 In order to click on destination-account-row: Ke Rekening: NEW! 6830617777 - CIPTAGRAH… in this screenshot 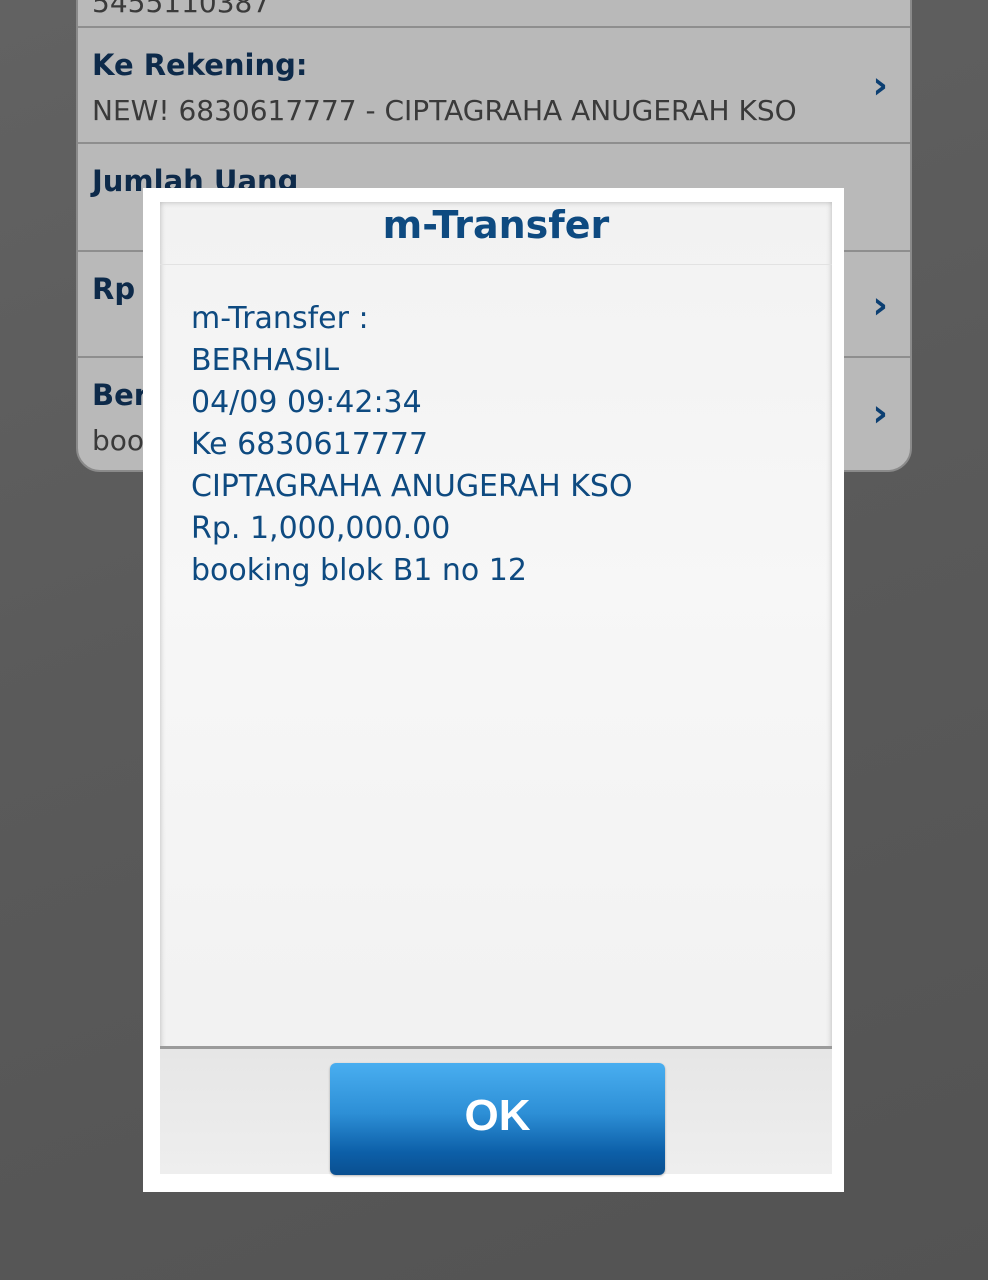, I will do `click(494, 86)`.